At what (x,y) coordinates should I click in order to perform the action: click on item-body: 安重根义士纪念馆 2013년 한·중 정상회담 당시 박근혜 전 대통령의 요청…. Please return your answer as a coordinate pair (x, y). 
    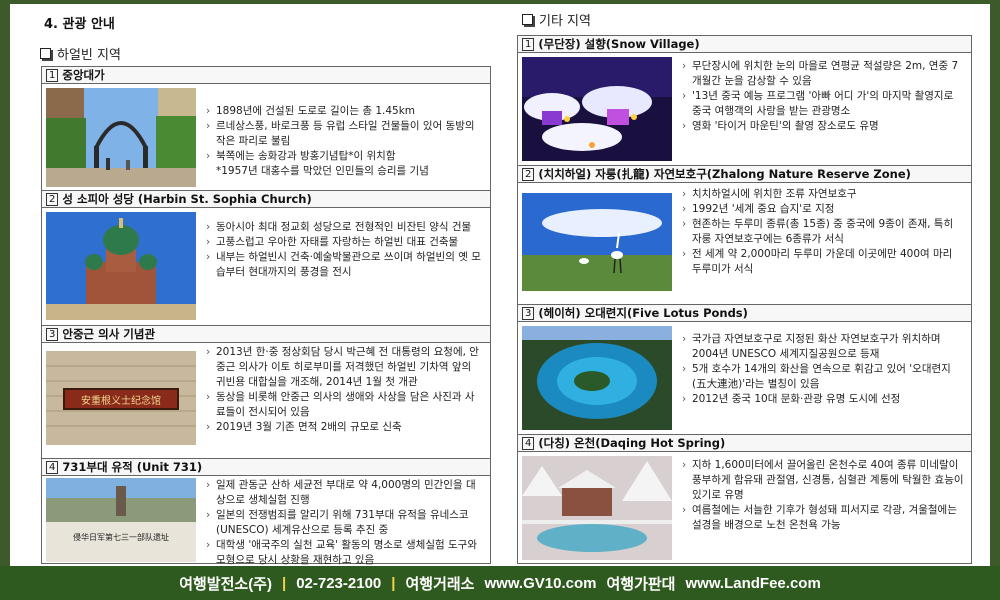
    Looking at the image, I should click on (266, 401).